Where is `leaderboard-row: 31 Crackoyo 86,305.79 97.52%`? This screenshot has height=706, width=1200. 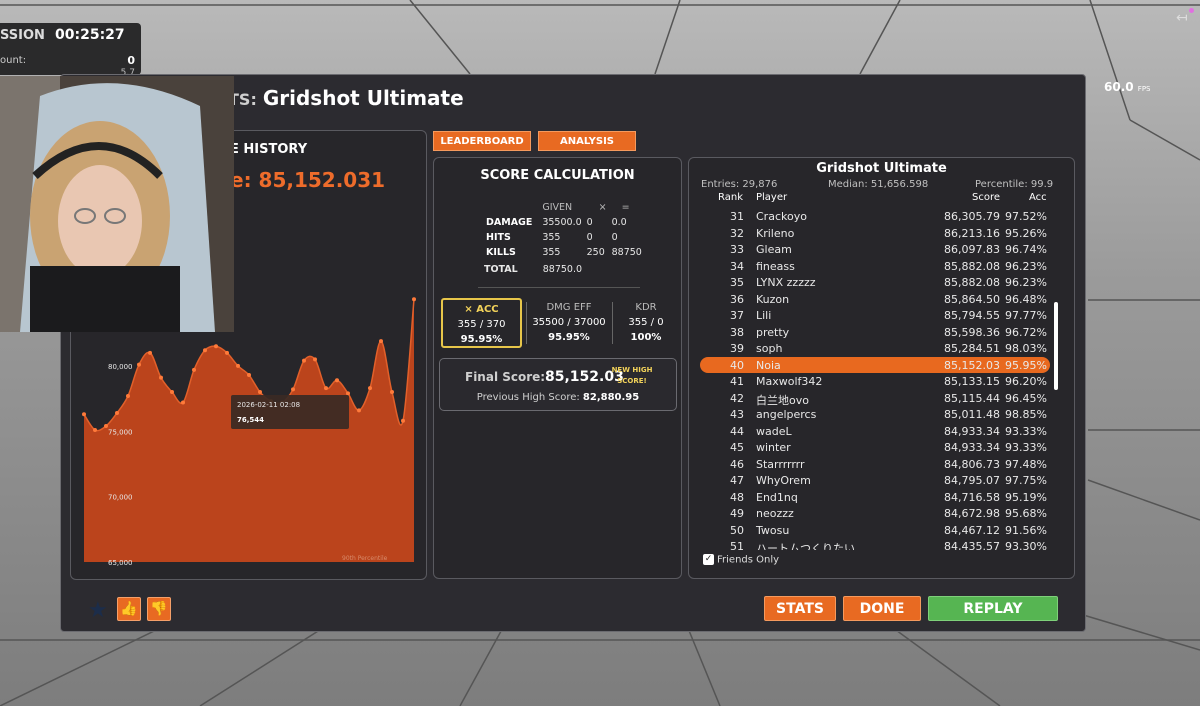 leaderboard-row: 31 Crackoyo 86,305.79 97.52% is located at coordinates (875, 216).